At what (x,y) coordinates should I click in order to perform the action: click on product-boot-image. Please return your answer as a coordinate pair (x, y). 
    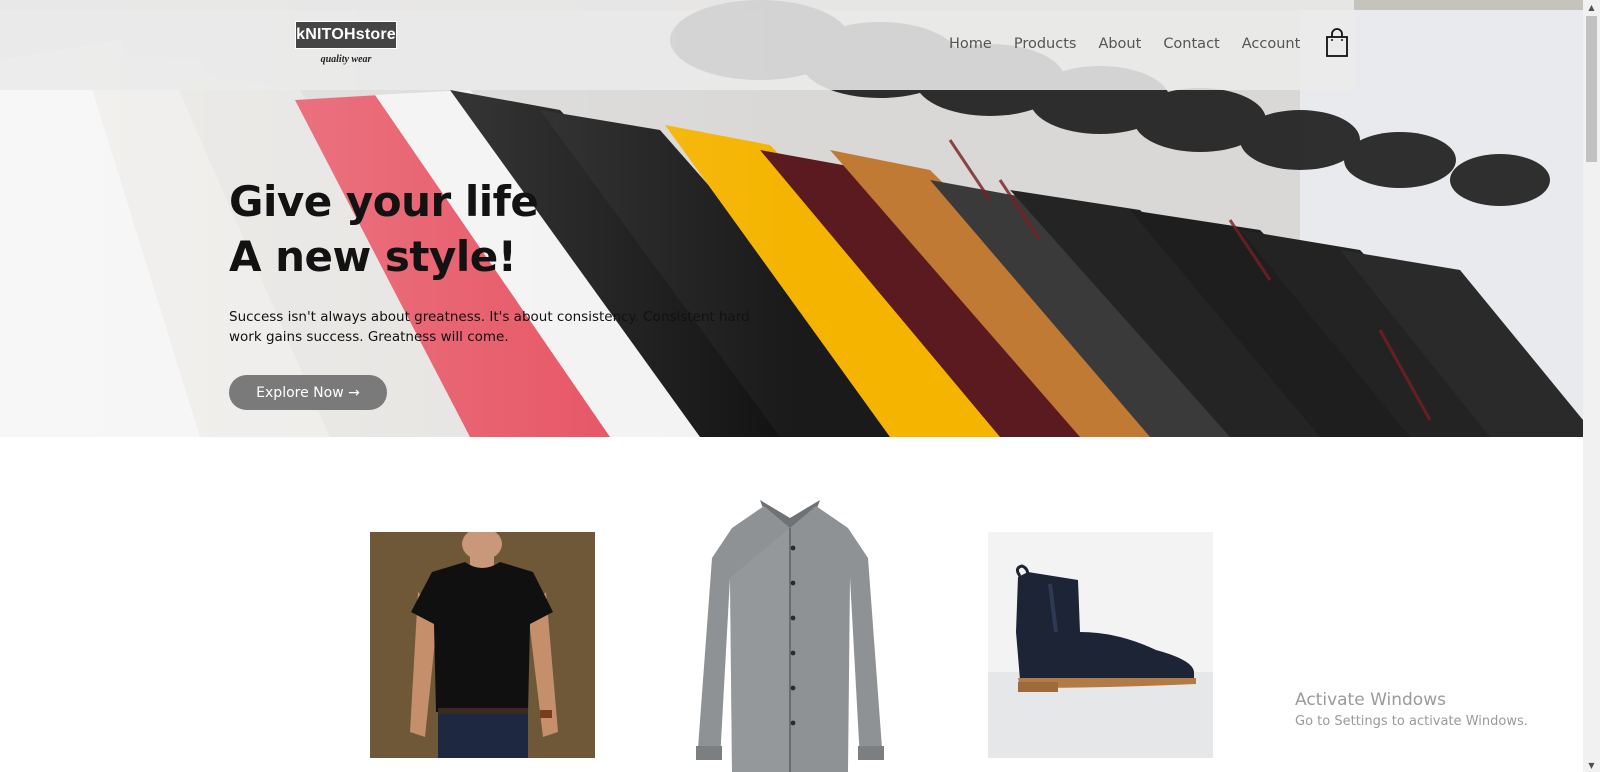
    Looking at the image, I should click on (1100, 645).